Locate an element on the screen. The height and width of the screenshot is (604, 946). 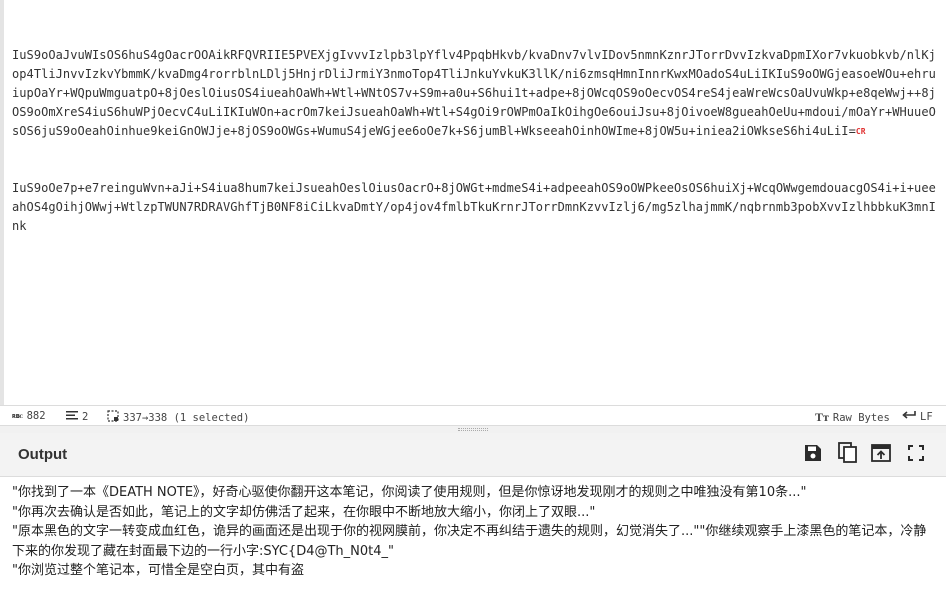
rbc-icon: ʀʙᴄ is located at coordinates (17, 416).